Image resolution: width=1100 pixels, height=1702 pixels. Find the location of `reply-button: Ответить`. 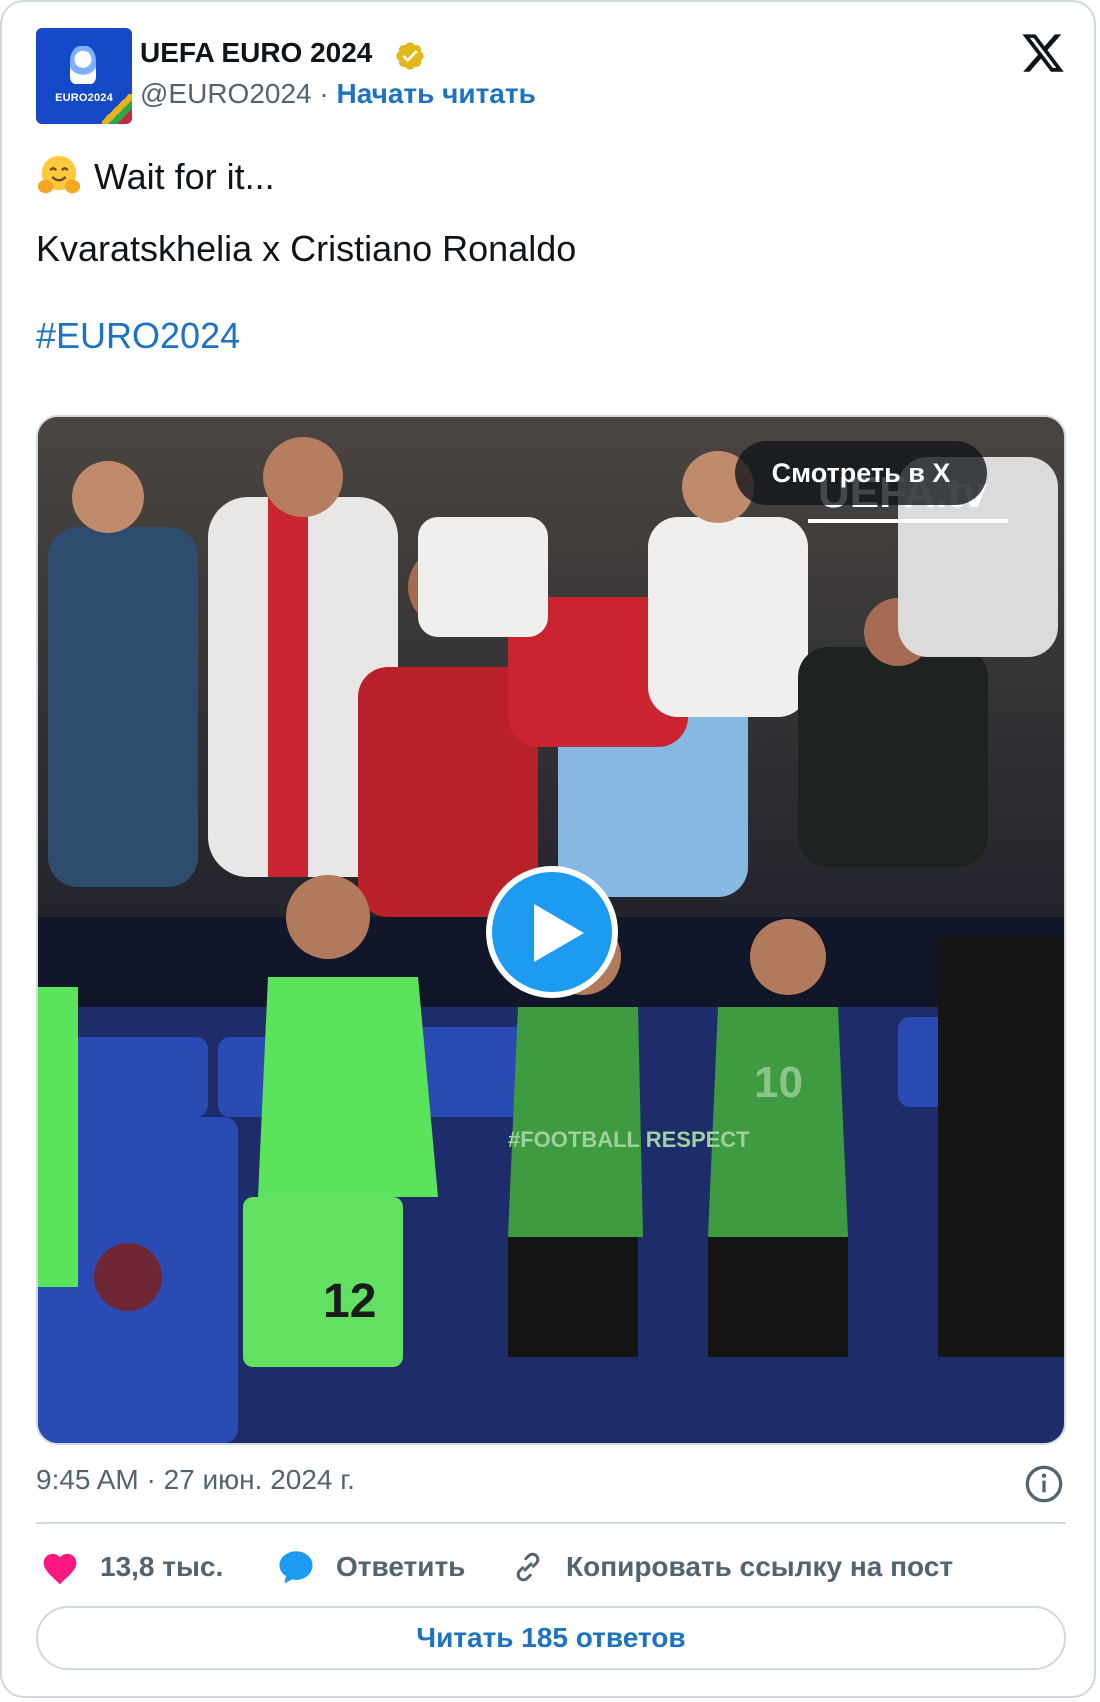

reply-button: Ответить is located at coordinates (370, 1567).